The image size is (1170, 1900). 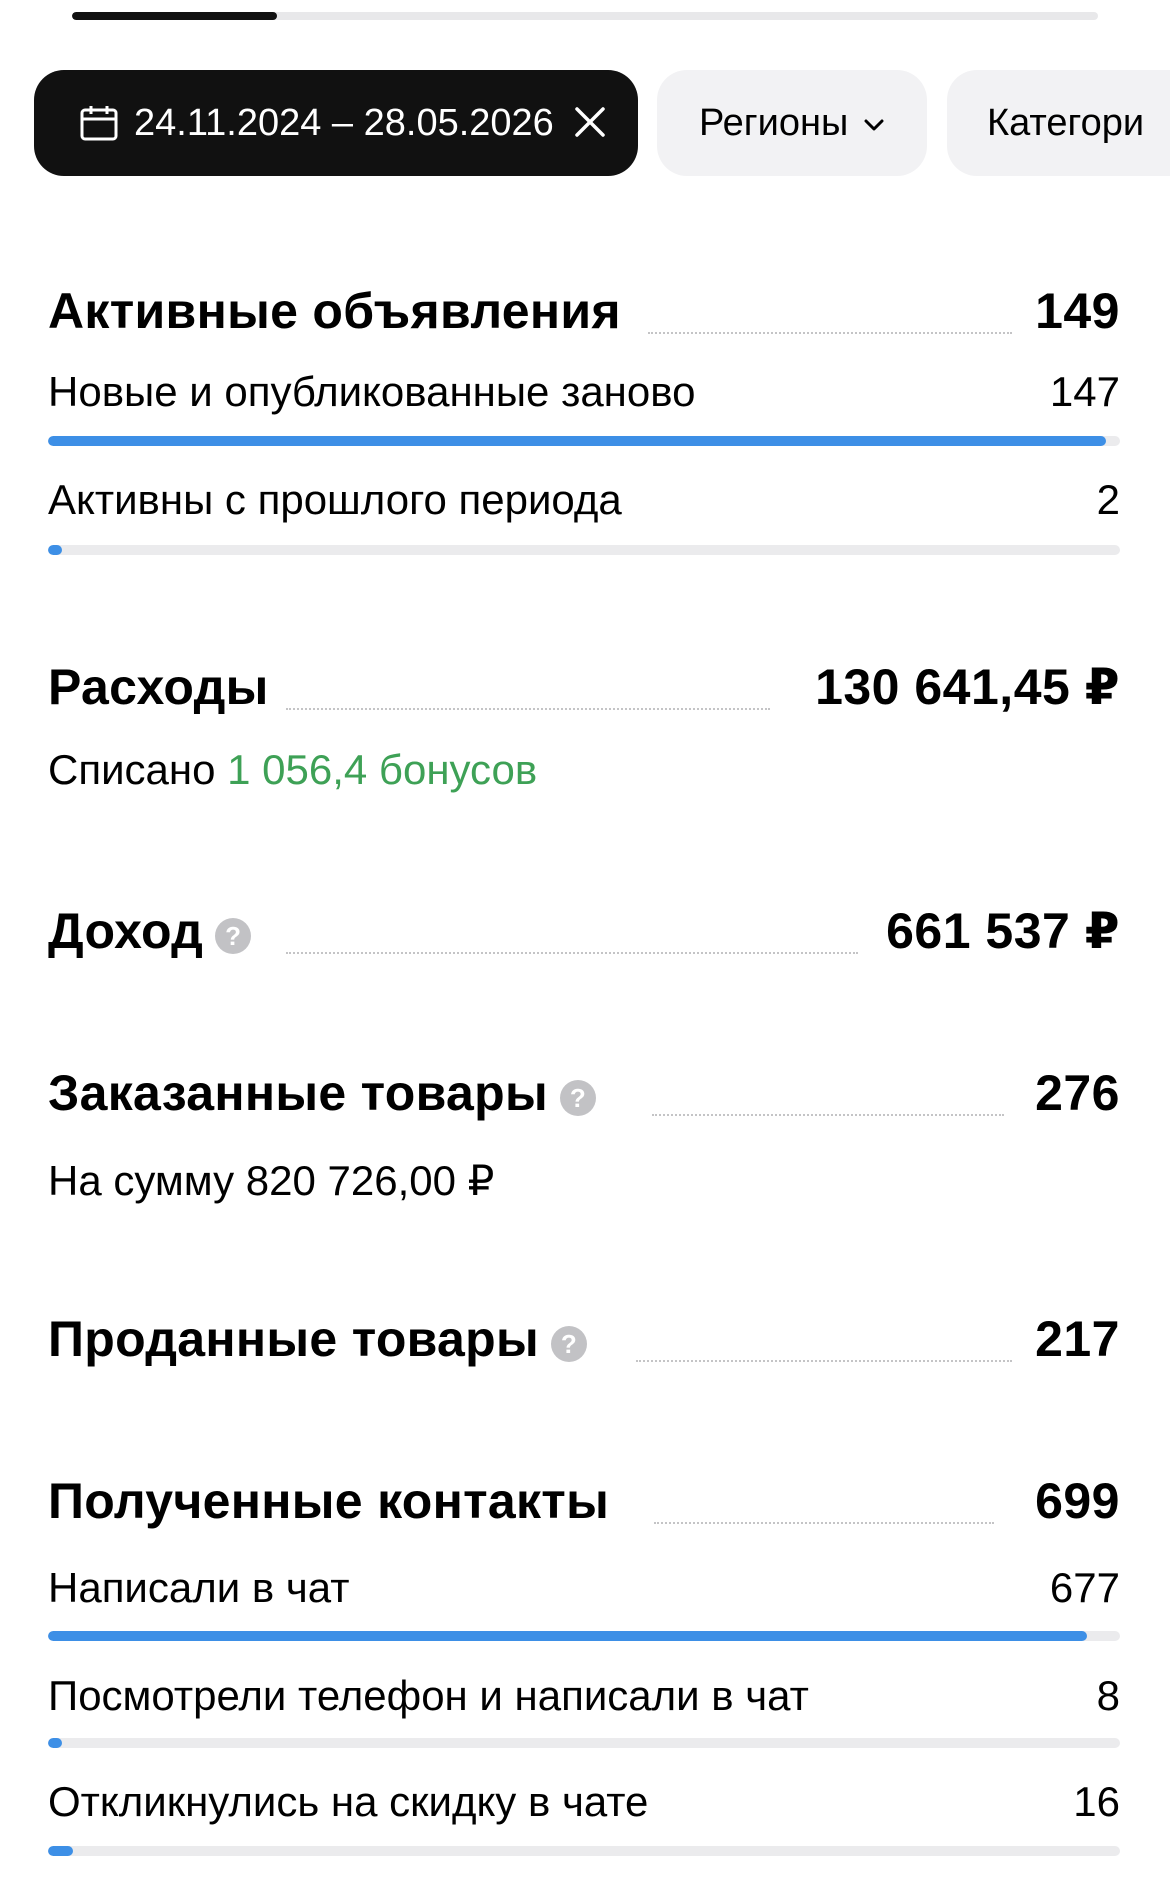 I want to click on discount-response-label: Откликнулись на скидку в чате, so click(x=348, y=1801).